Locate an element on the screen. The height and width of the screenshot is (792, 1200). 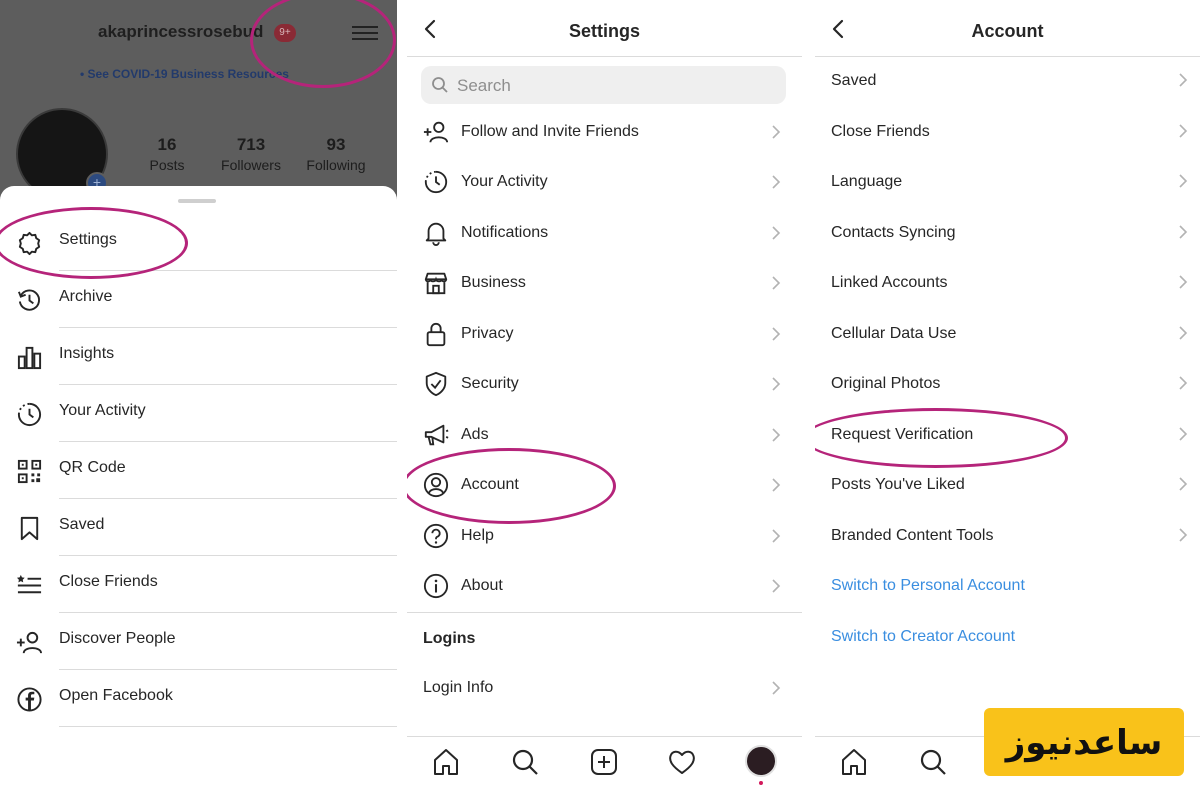
settings-item-notifications: Notifications is located at coordinates (604, 234).